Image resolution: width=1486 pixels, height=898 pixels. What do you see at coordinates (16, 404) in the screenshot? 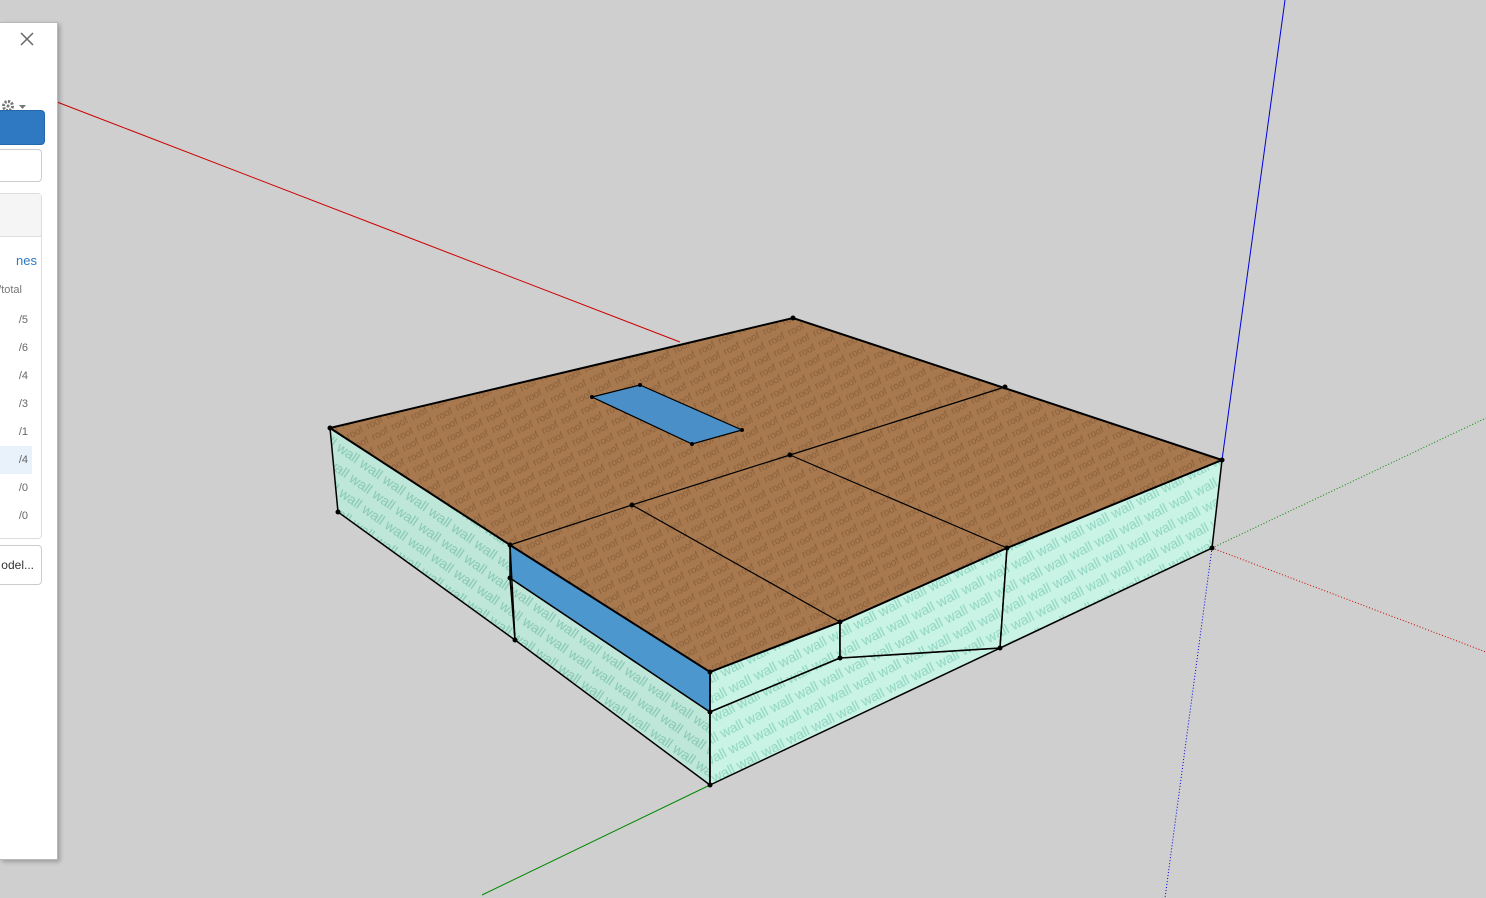
I see `list-row: /3` at bounding box center [16, 404].